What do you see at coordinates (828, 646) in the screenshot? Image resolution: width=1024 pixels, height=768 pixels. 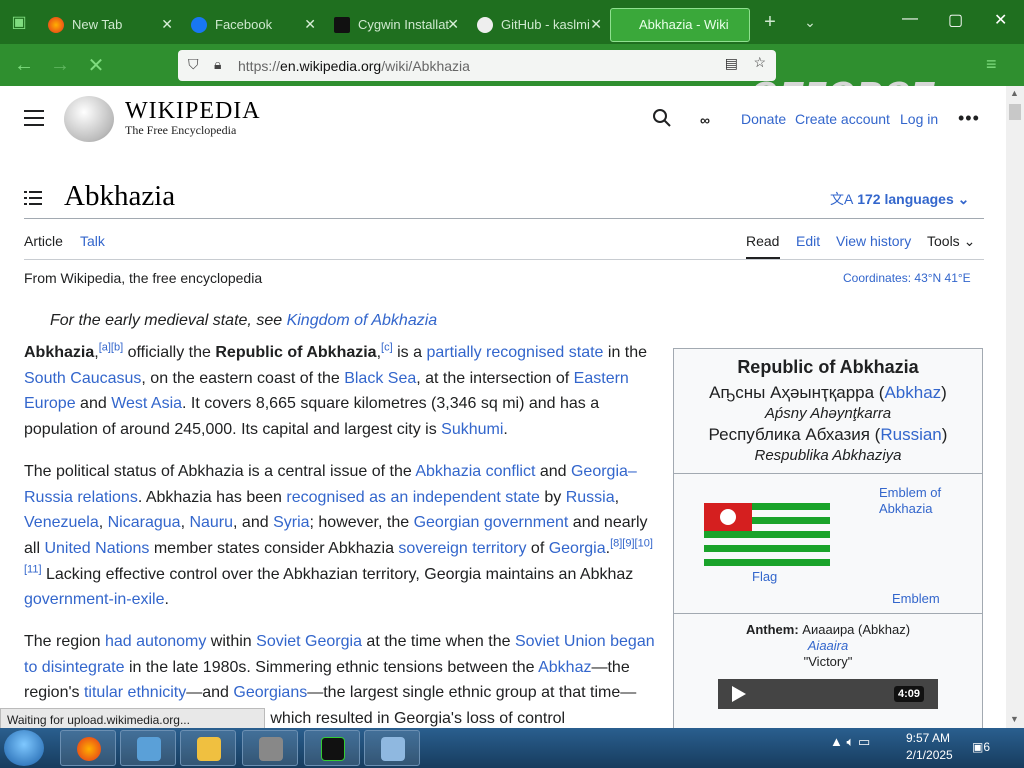 I see `anthem-translit-link: Aiaaira` at bounding box center [828, 646].